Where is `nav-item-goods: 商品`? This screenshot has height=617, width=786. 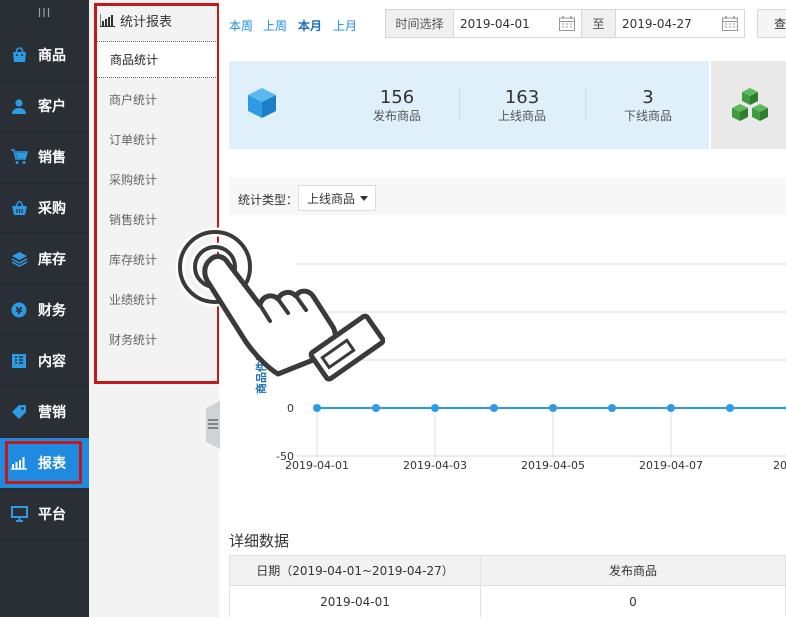 nav-item-goods: 商品 is located at coordinates (44, 55).